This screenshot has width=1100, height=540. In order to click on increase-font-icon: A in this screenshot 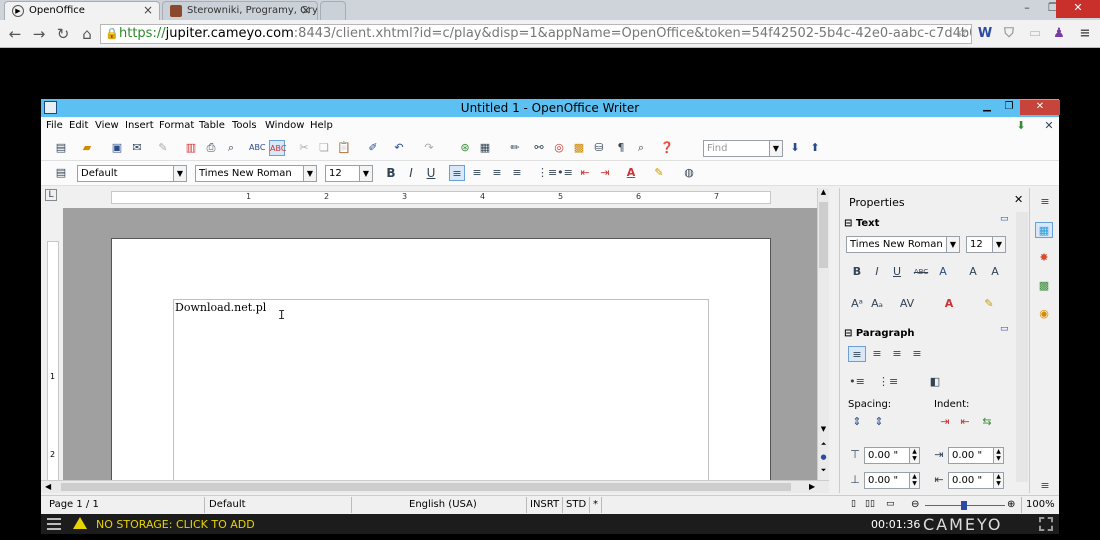, I will do `click(973, 272)`.